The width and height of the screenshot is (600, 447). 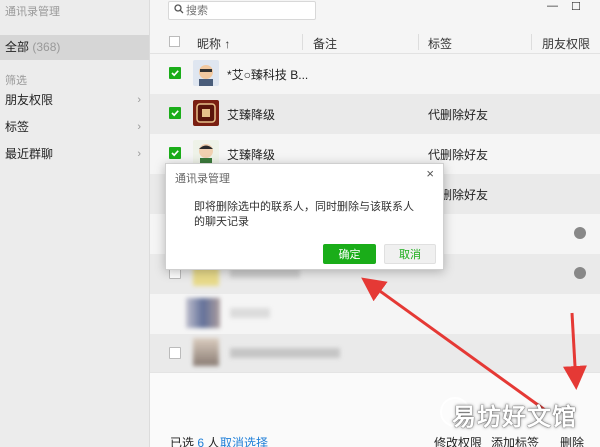 I want to click on delete-confirm-dialog: 通讯录管理 × 即将删除选中的联系人，同时删除与该联系人的聊天记录 确定 取消, so click(x=304, y=216).